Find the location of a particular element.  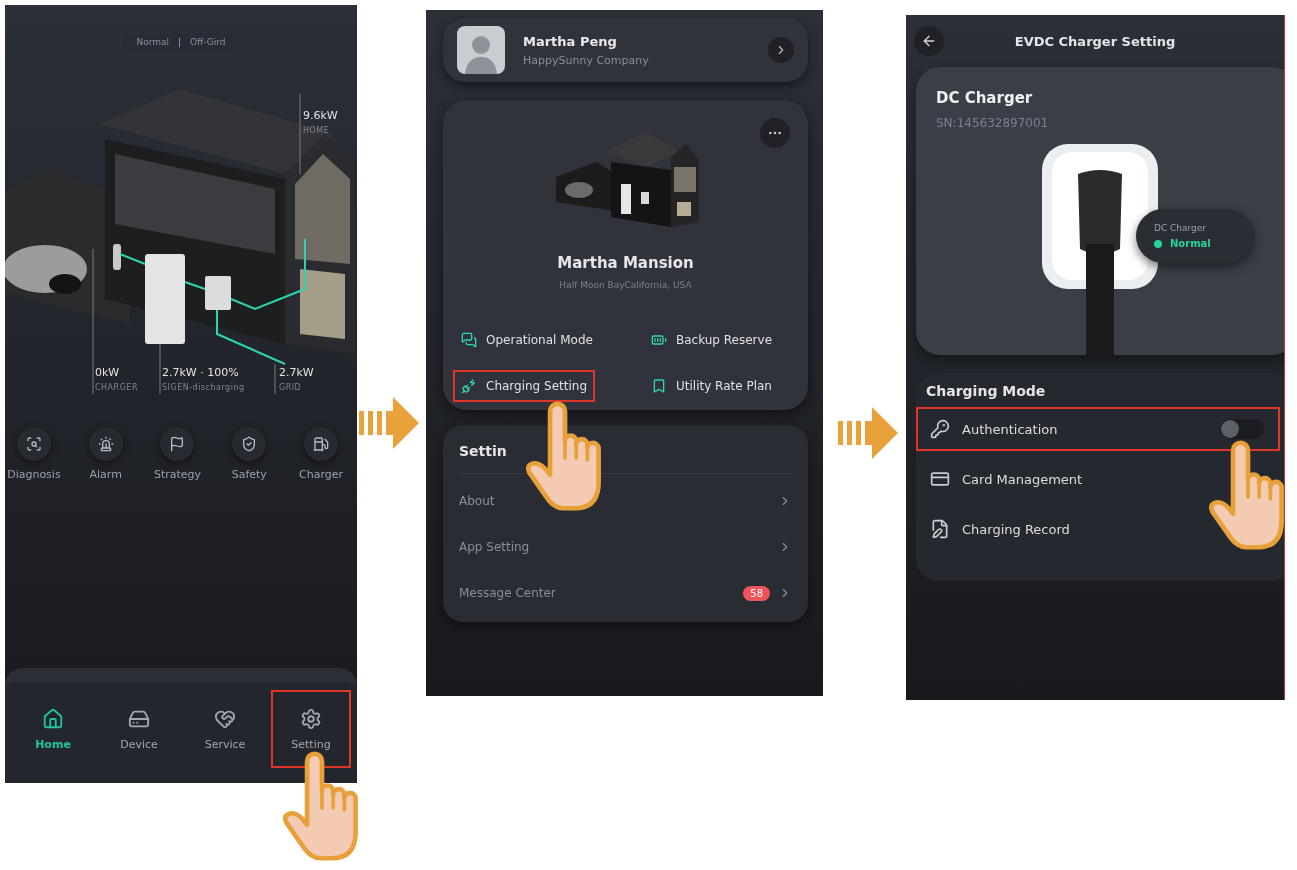

nav-tab: Service is located at coordinates (225, 729).